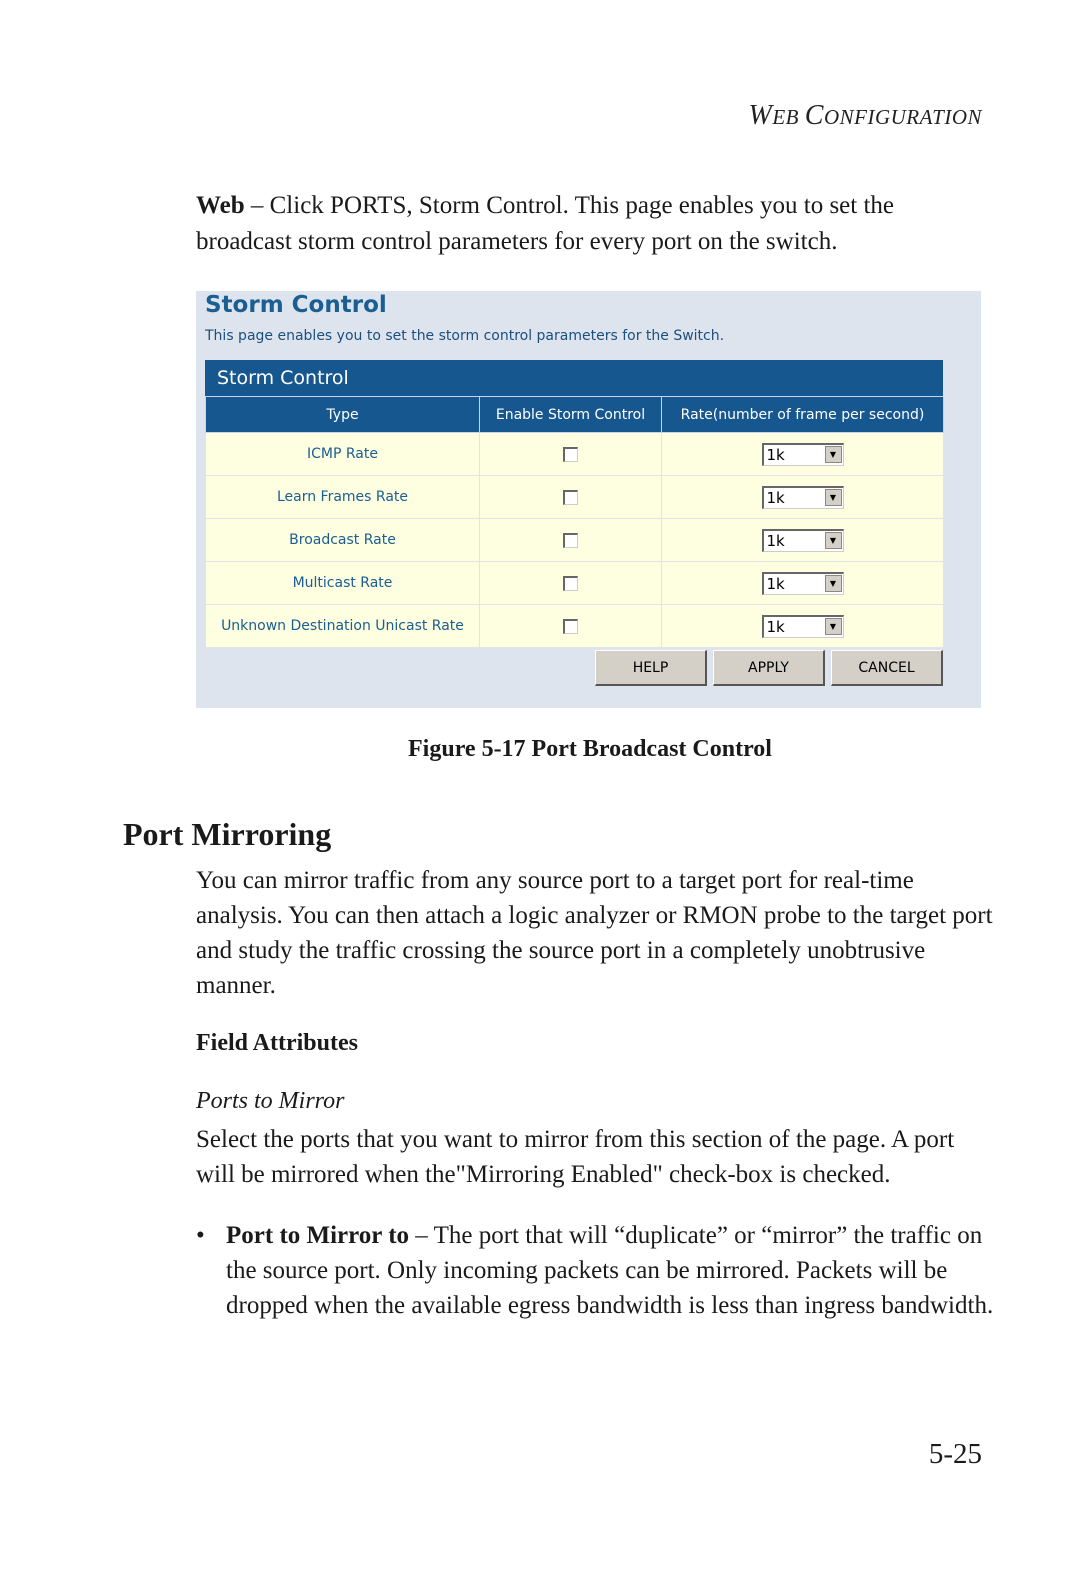  What do you see at coordinates (788, 117) in the screenshot?
I see `running-head-eb: EB` at bounding box center [788, 117].